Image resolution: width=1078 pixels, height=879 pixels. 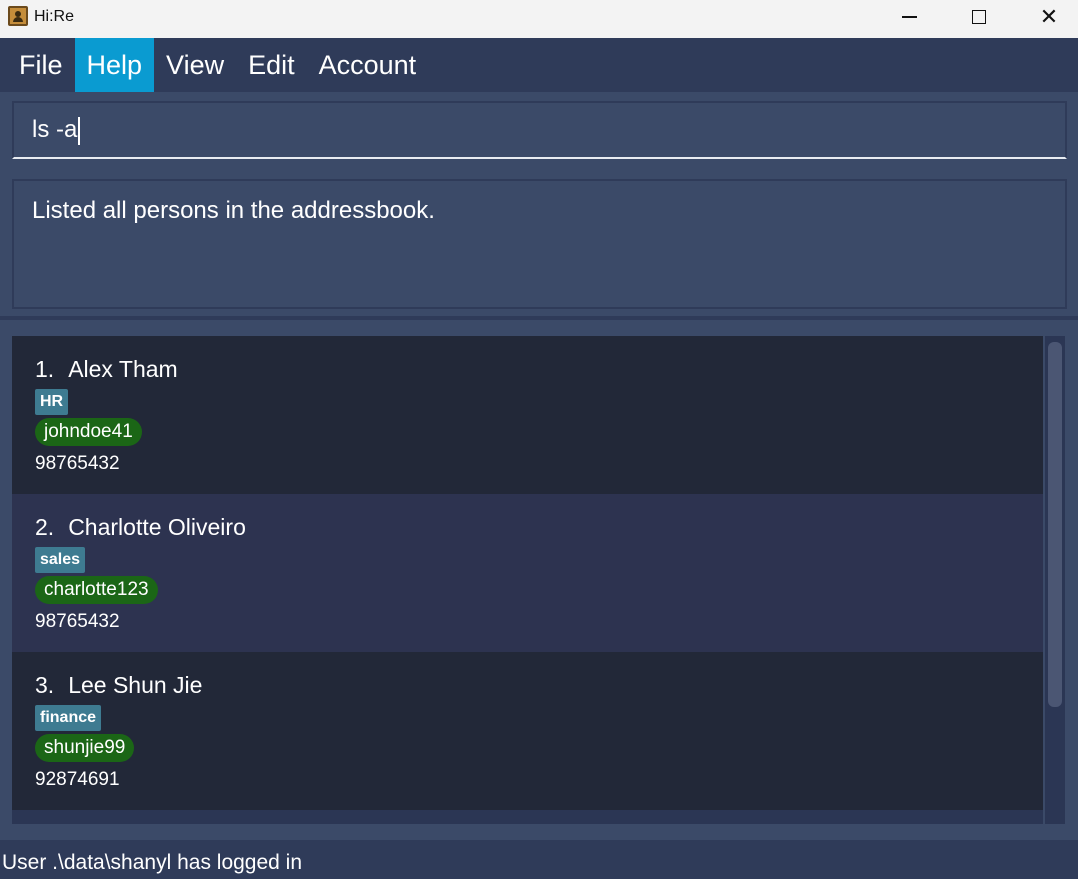 I want to click on maximize-button, so click(x=979, y=17).